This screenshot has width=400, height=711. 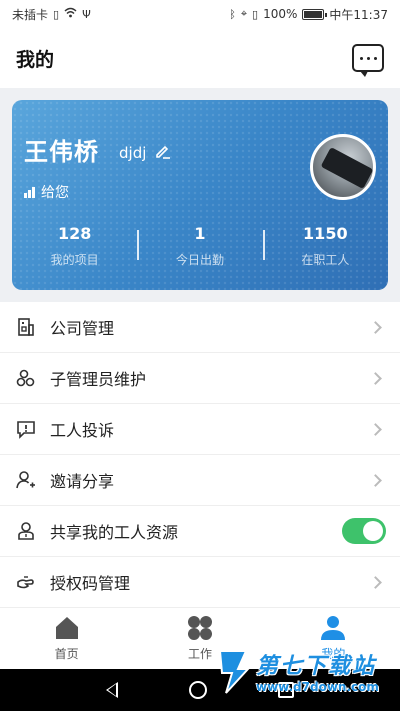 What do you see at coordinates (26, 429) in the screenshot?
I see `complaint-icon` at bounding box center [26, 429].